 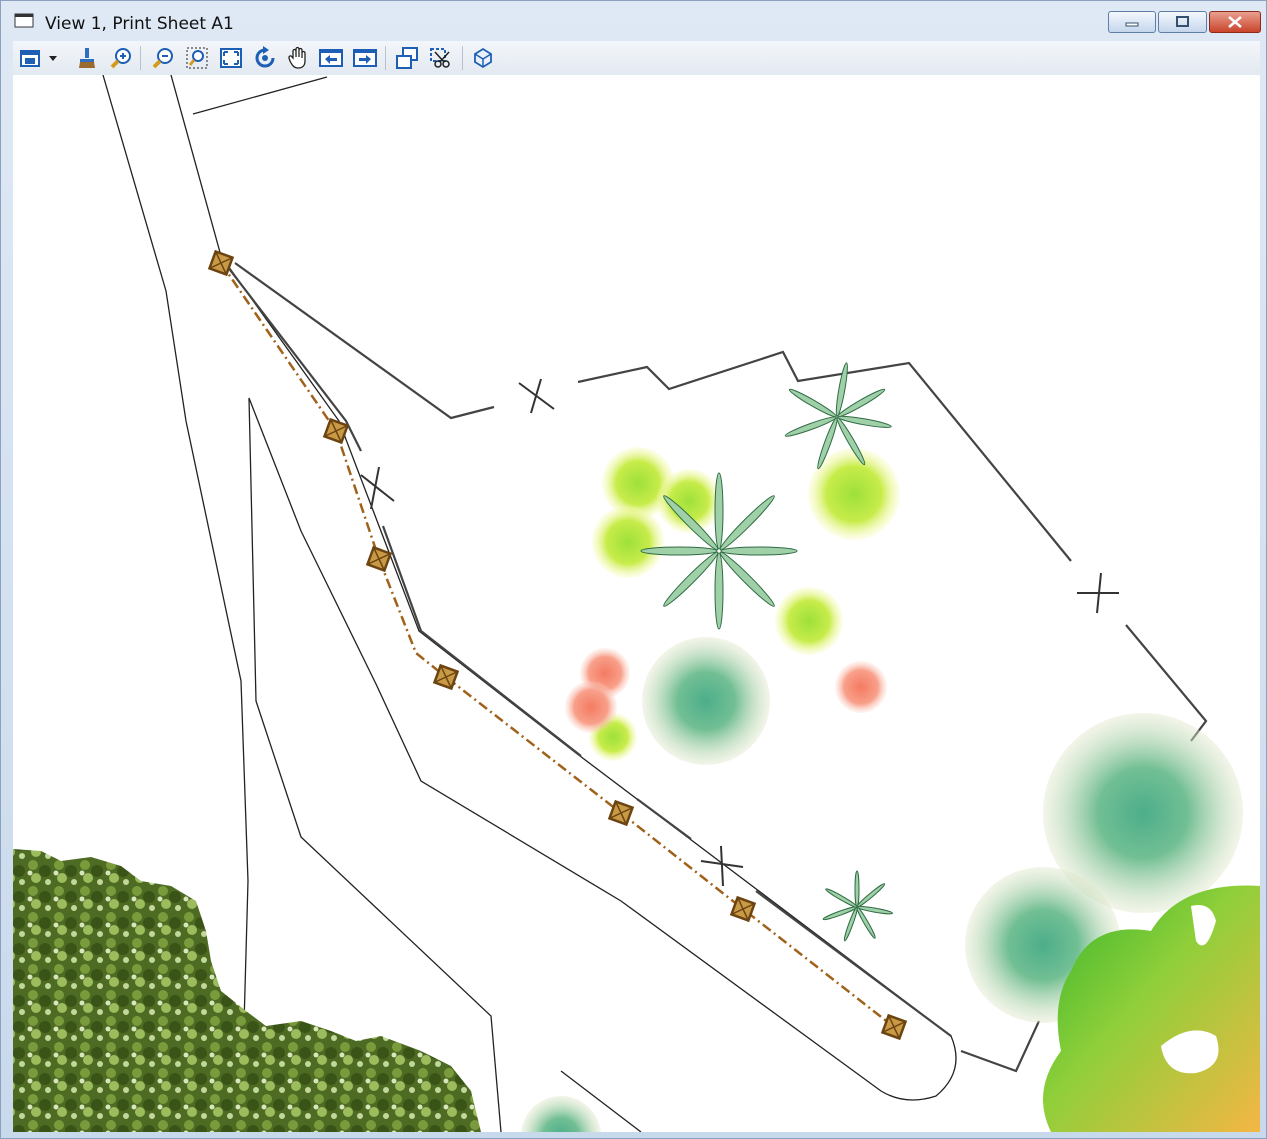 What do you see at coordinates (31, 58) in the screenshot?
I see `view-attributes-icon` at bounding box center [31, 58].